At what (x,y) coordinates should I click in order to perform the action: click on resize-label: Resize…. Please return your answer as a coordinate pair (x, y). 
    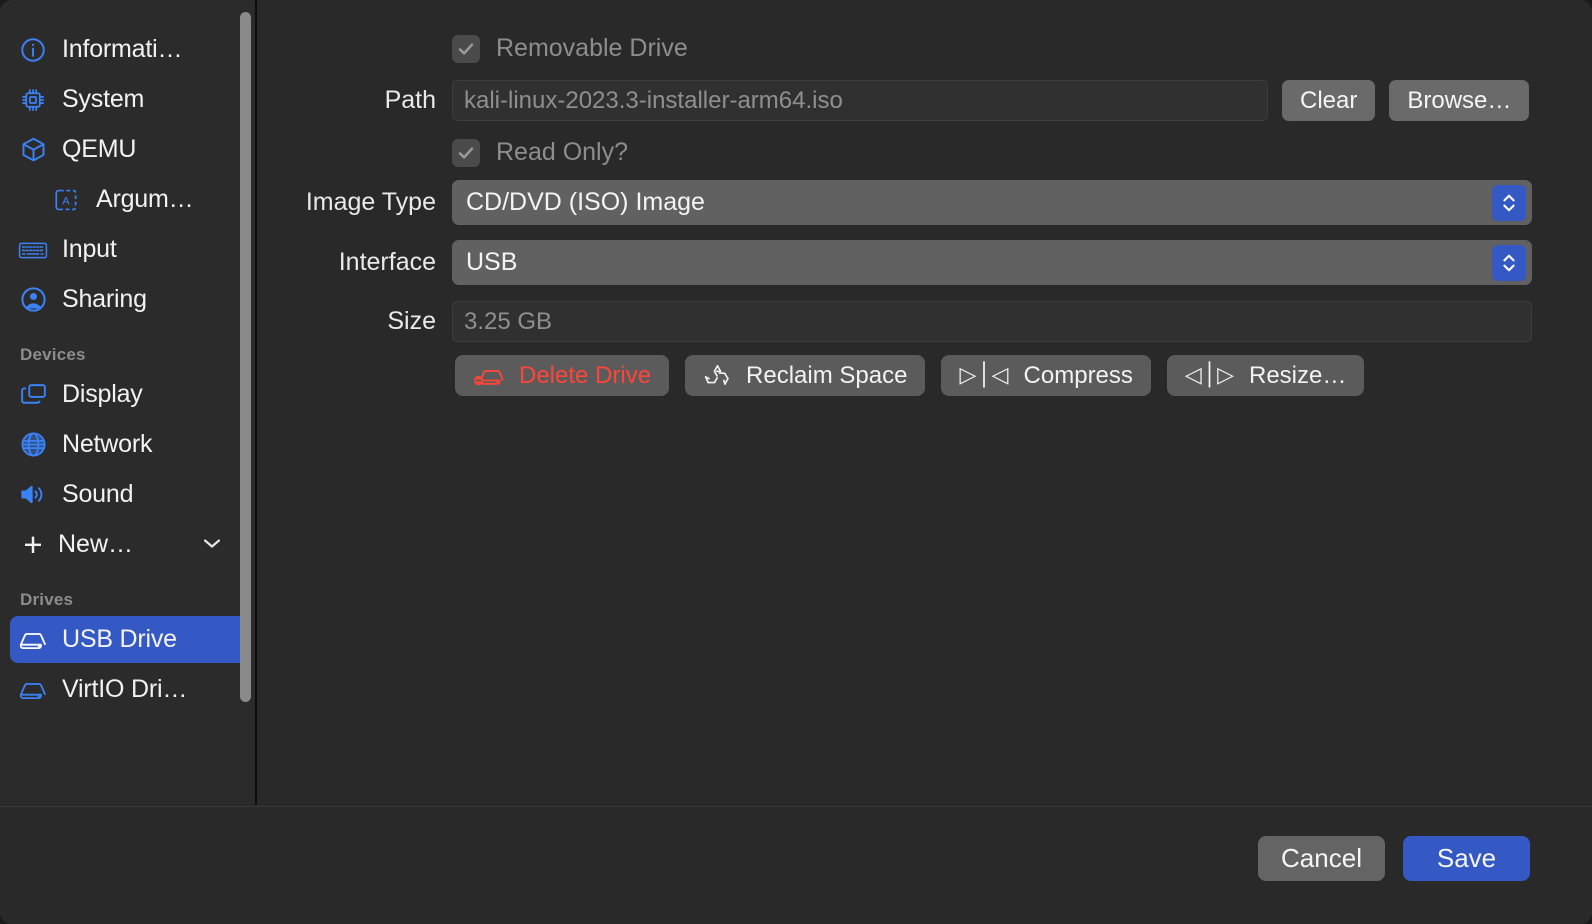
    Looking at the image, I should click on (1298, 375).